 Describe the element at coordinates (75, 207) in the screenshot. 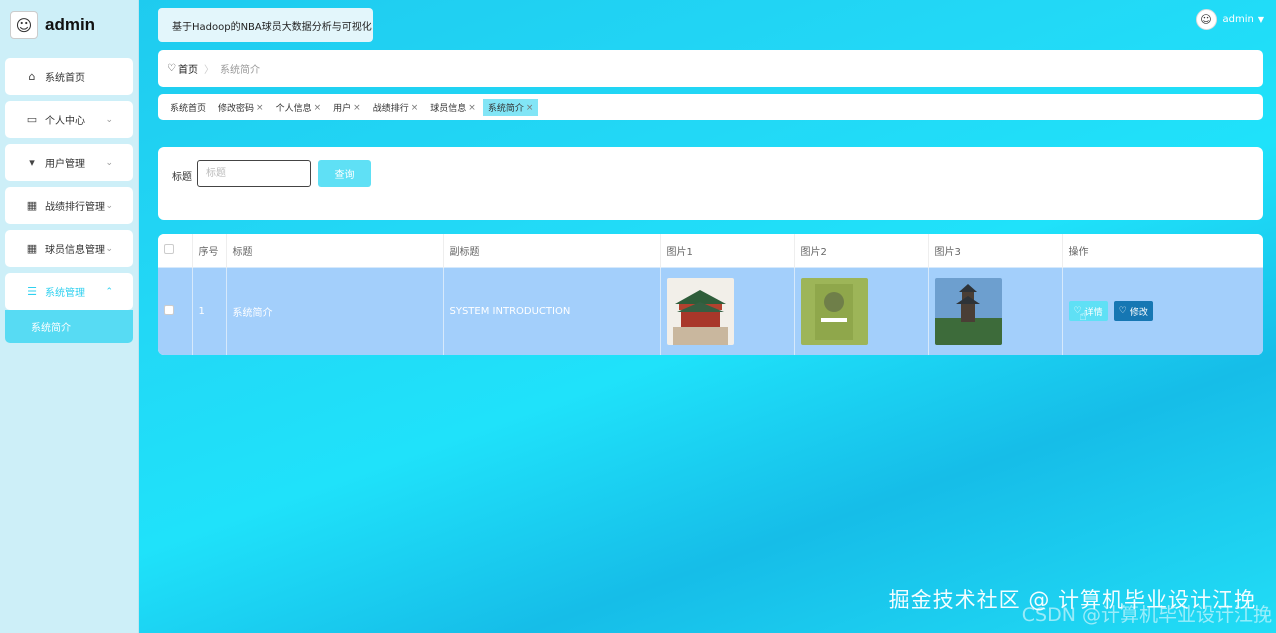

I see `sidebar-item-label: 战绩排行管理` at that location.